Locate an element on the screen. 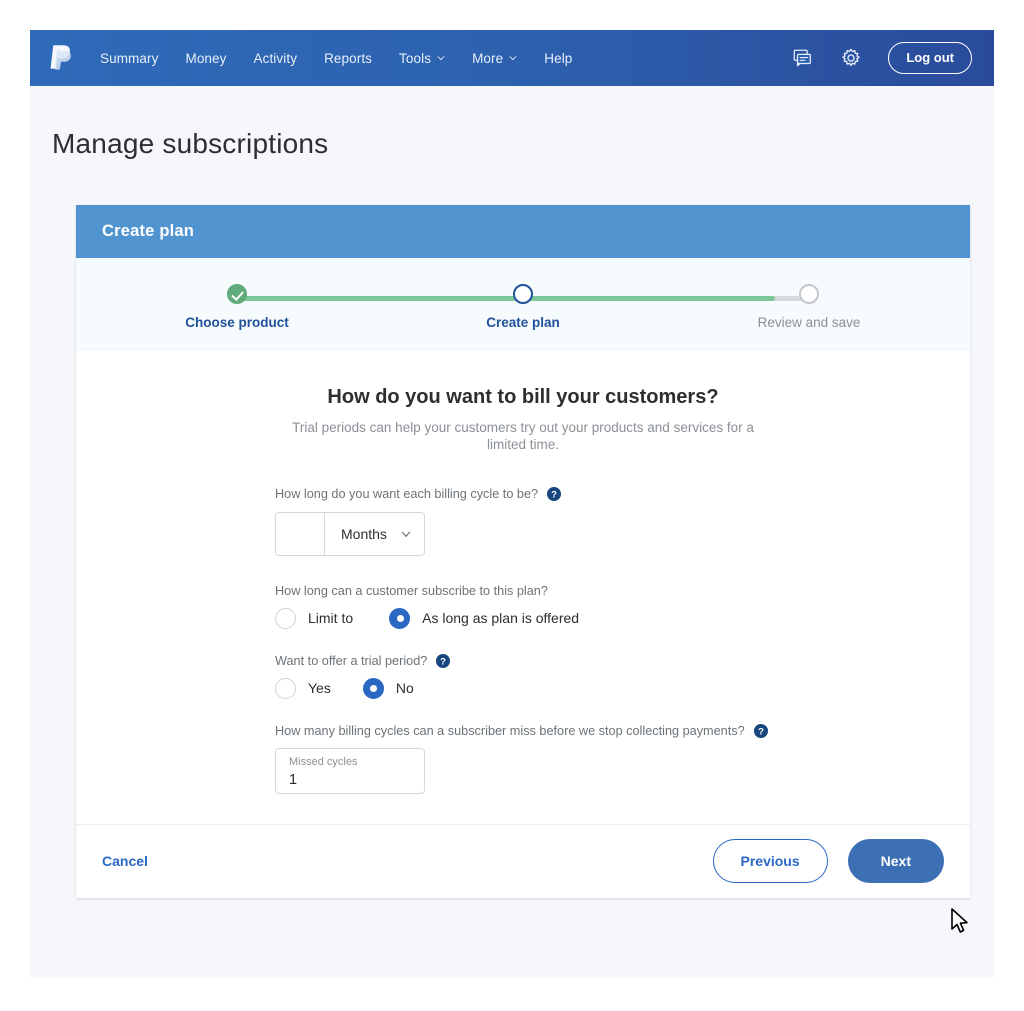 This screenshot has height=1011, width=1024. nav-item-label: Money is located at coordinates (206, 58).